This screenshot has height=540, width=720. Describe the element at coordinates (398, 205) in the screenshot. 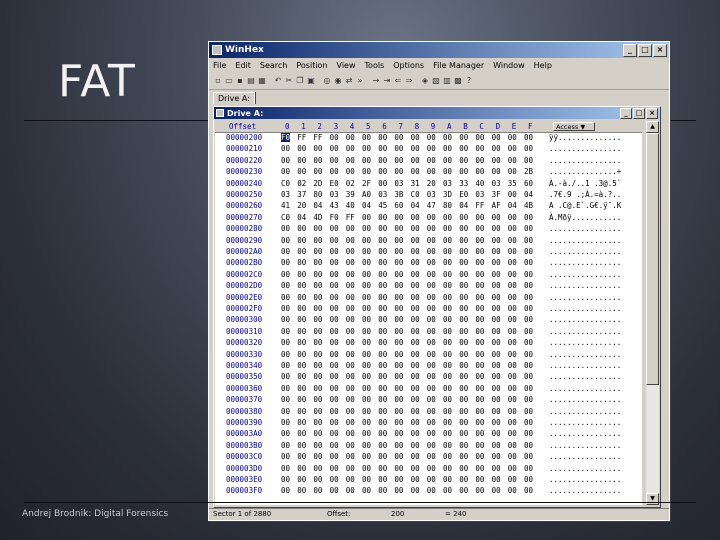

I see `hex-byte: 60` at that location.